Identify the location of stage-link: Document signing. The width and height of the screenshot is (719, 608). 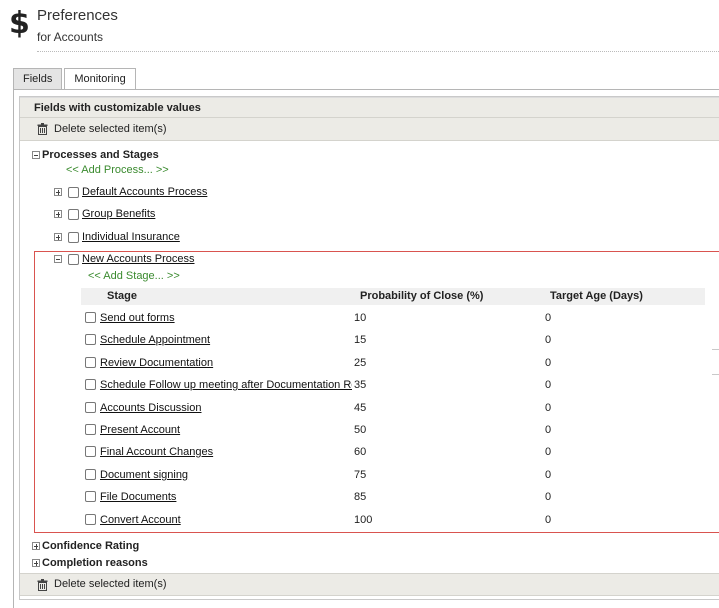
(226, 475).